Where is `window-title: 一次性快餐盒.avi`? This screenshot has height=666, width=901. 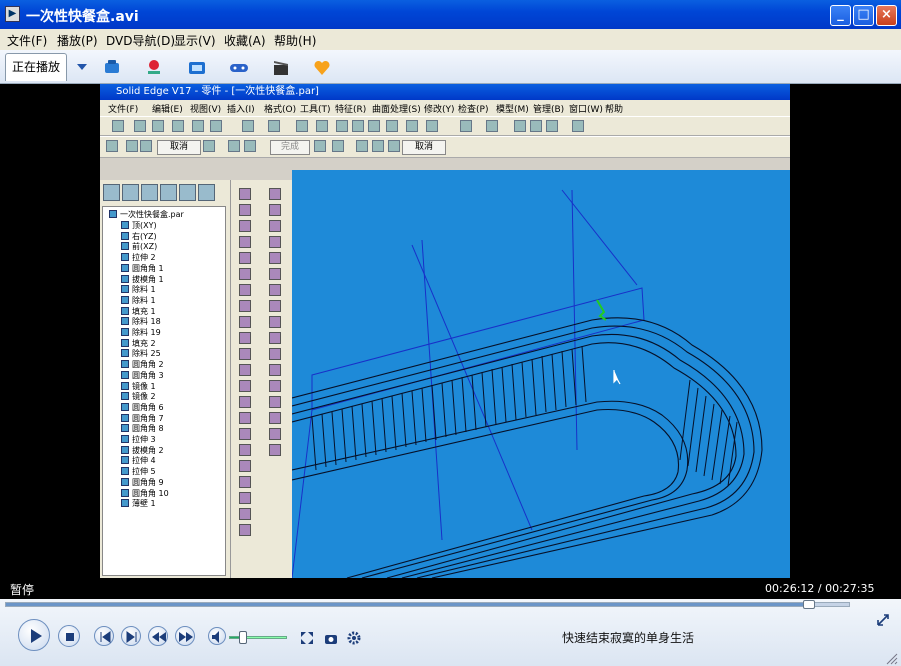
window-title: 一次性快餐盒.avi is located at coordinates (82, 17).